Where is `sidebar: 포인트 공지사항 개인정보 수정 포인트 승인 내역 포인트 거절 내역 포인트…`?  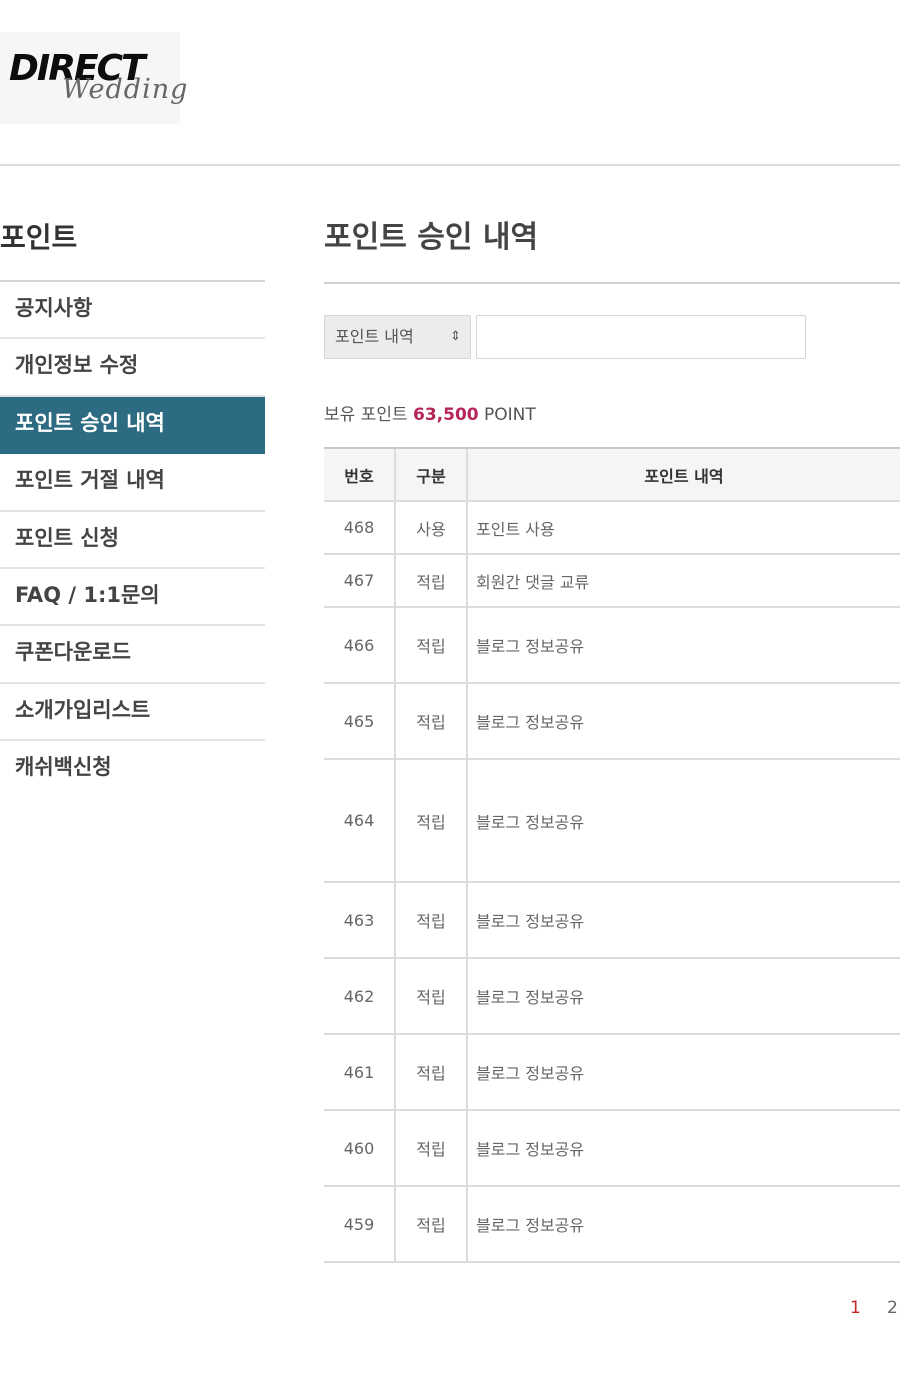
sidebar: 포인트 공지사항 개인정보 수정 포인트 승인 내역 포인트 거절 내역 포인트… is located at coordinates (132, 503).